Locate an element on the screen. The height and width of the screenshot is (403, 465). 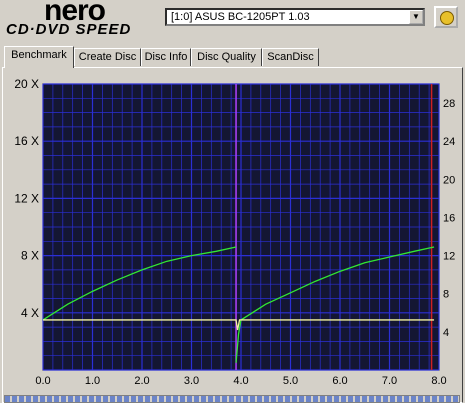
x-tick-label: 2.0 is located at coordinates (141, 381).